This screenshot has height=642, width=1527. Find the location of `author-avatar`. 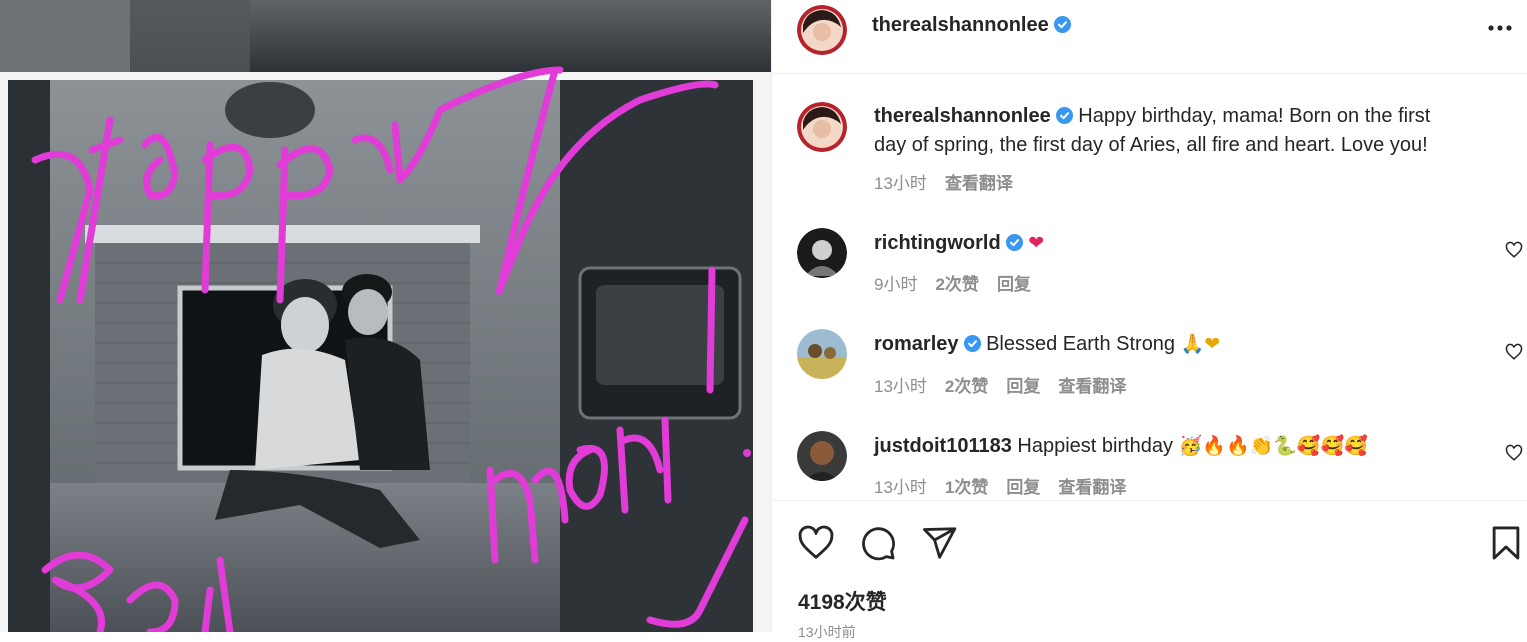

author-avatar is located at coordinates (822, 30).